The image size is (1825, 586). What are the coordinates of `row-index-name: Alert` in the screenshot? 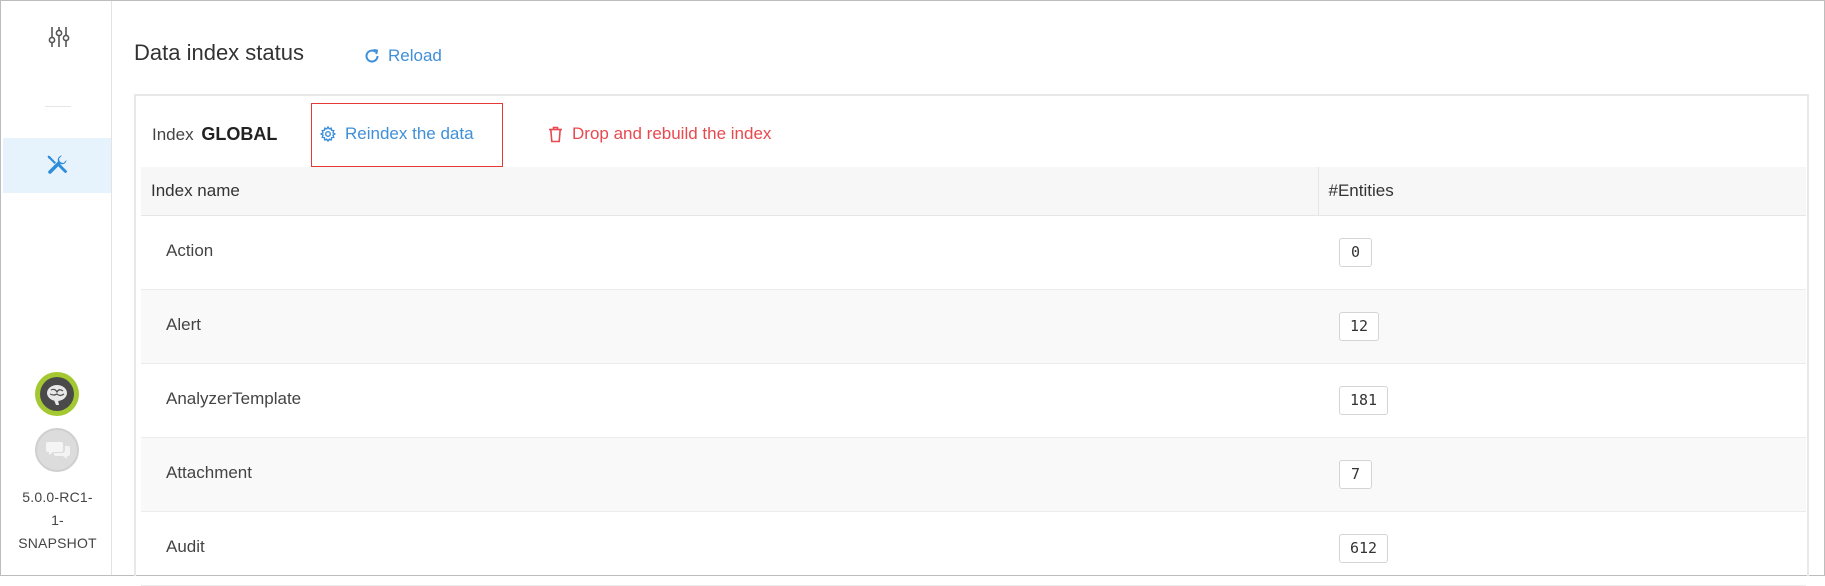 It's located at (183, 324).